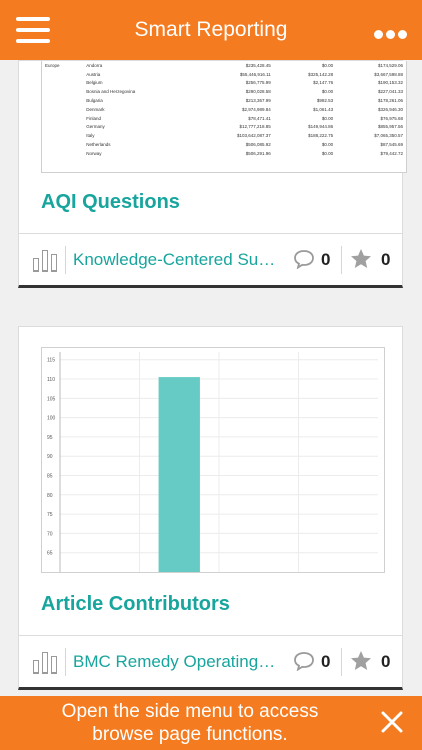 This screenshot has width=422, height=750. I want to click on preview-cell: Finland, so click(93, 118).